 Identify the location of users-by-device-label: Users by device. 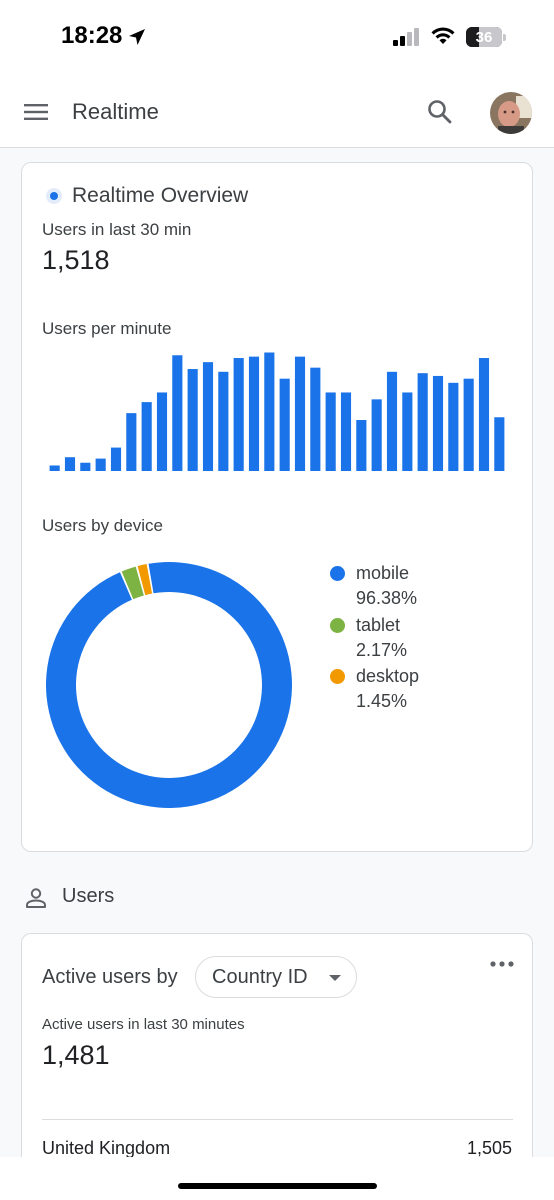
(102, 525).